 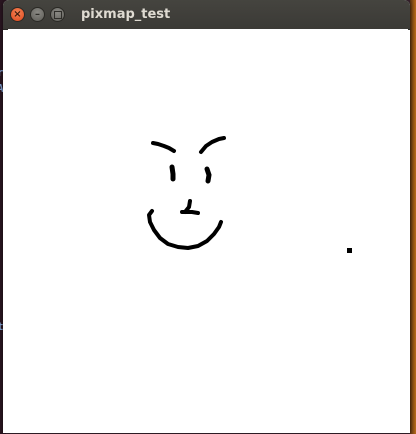 I want to click on window-title: pixmap_test, so click(x=126, y=14).